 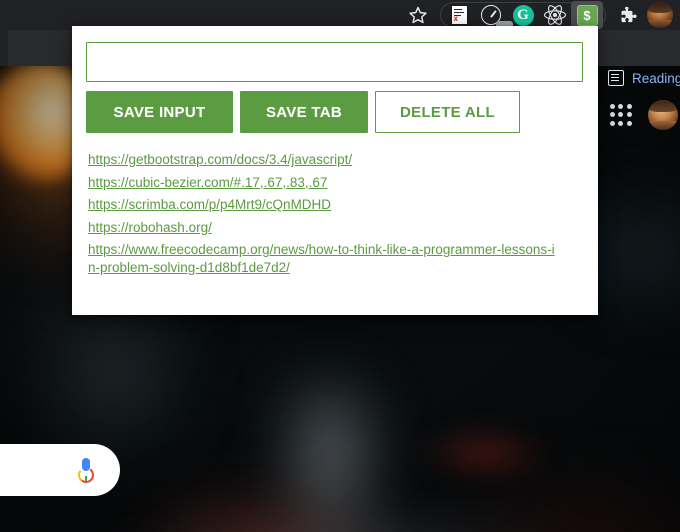 I want to click on profile-avatar, so click(x=660, y=15).